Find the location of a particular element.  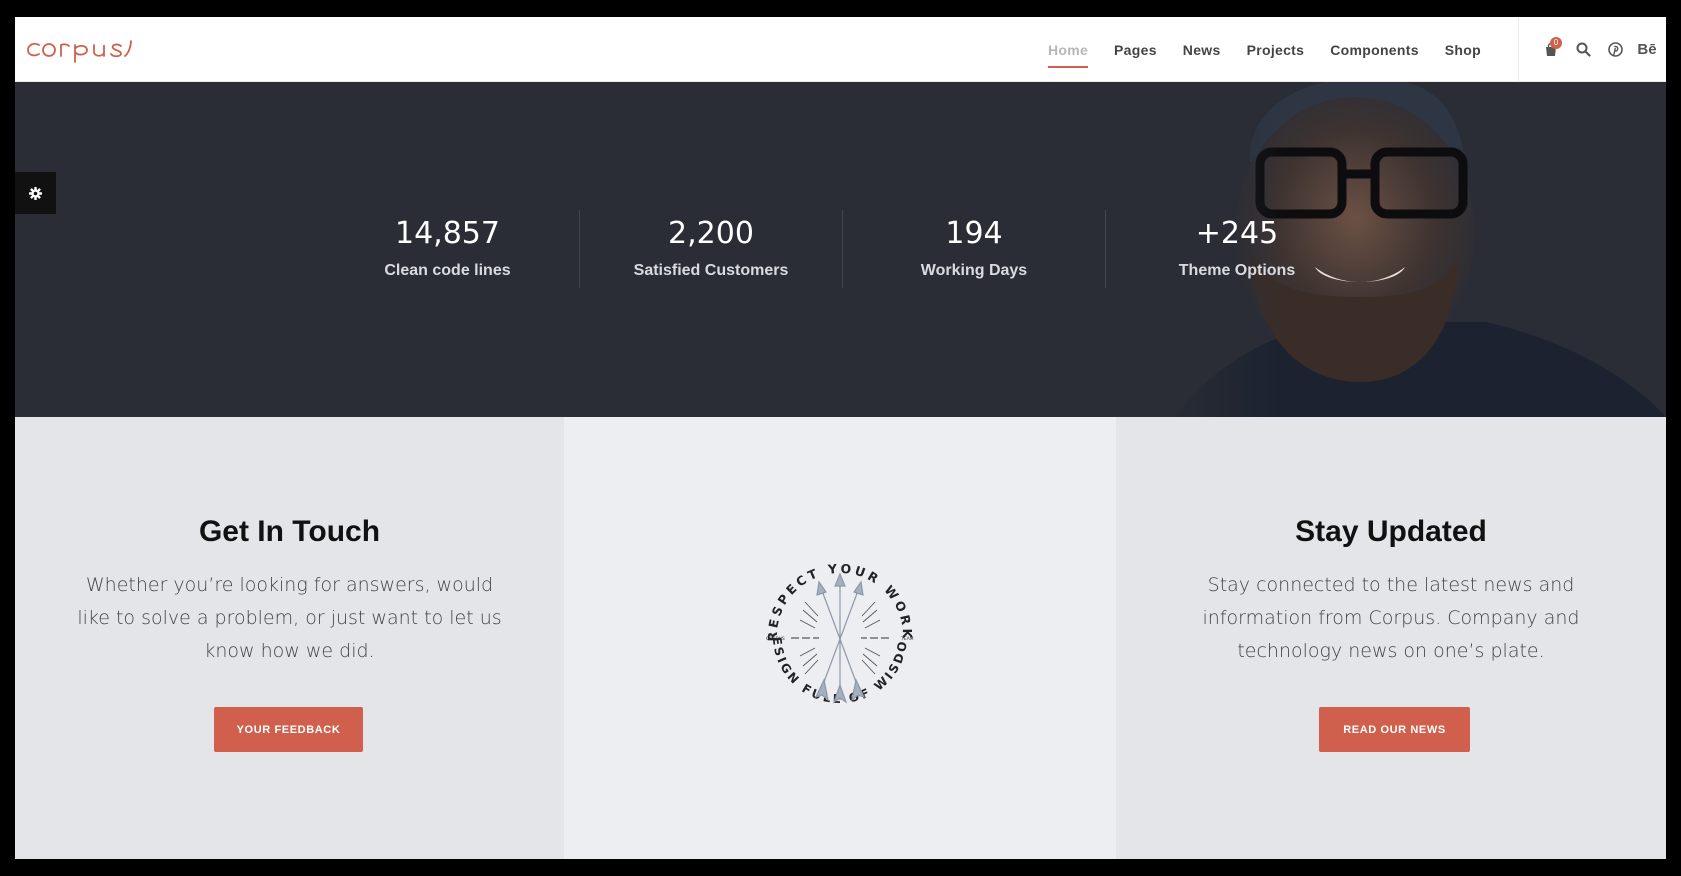

behance-icon: Bē is located at coordinates (1647, 50).